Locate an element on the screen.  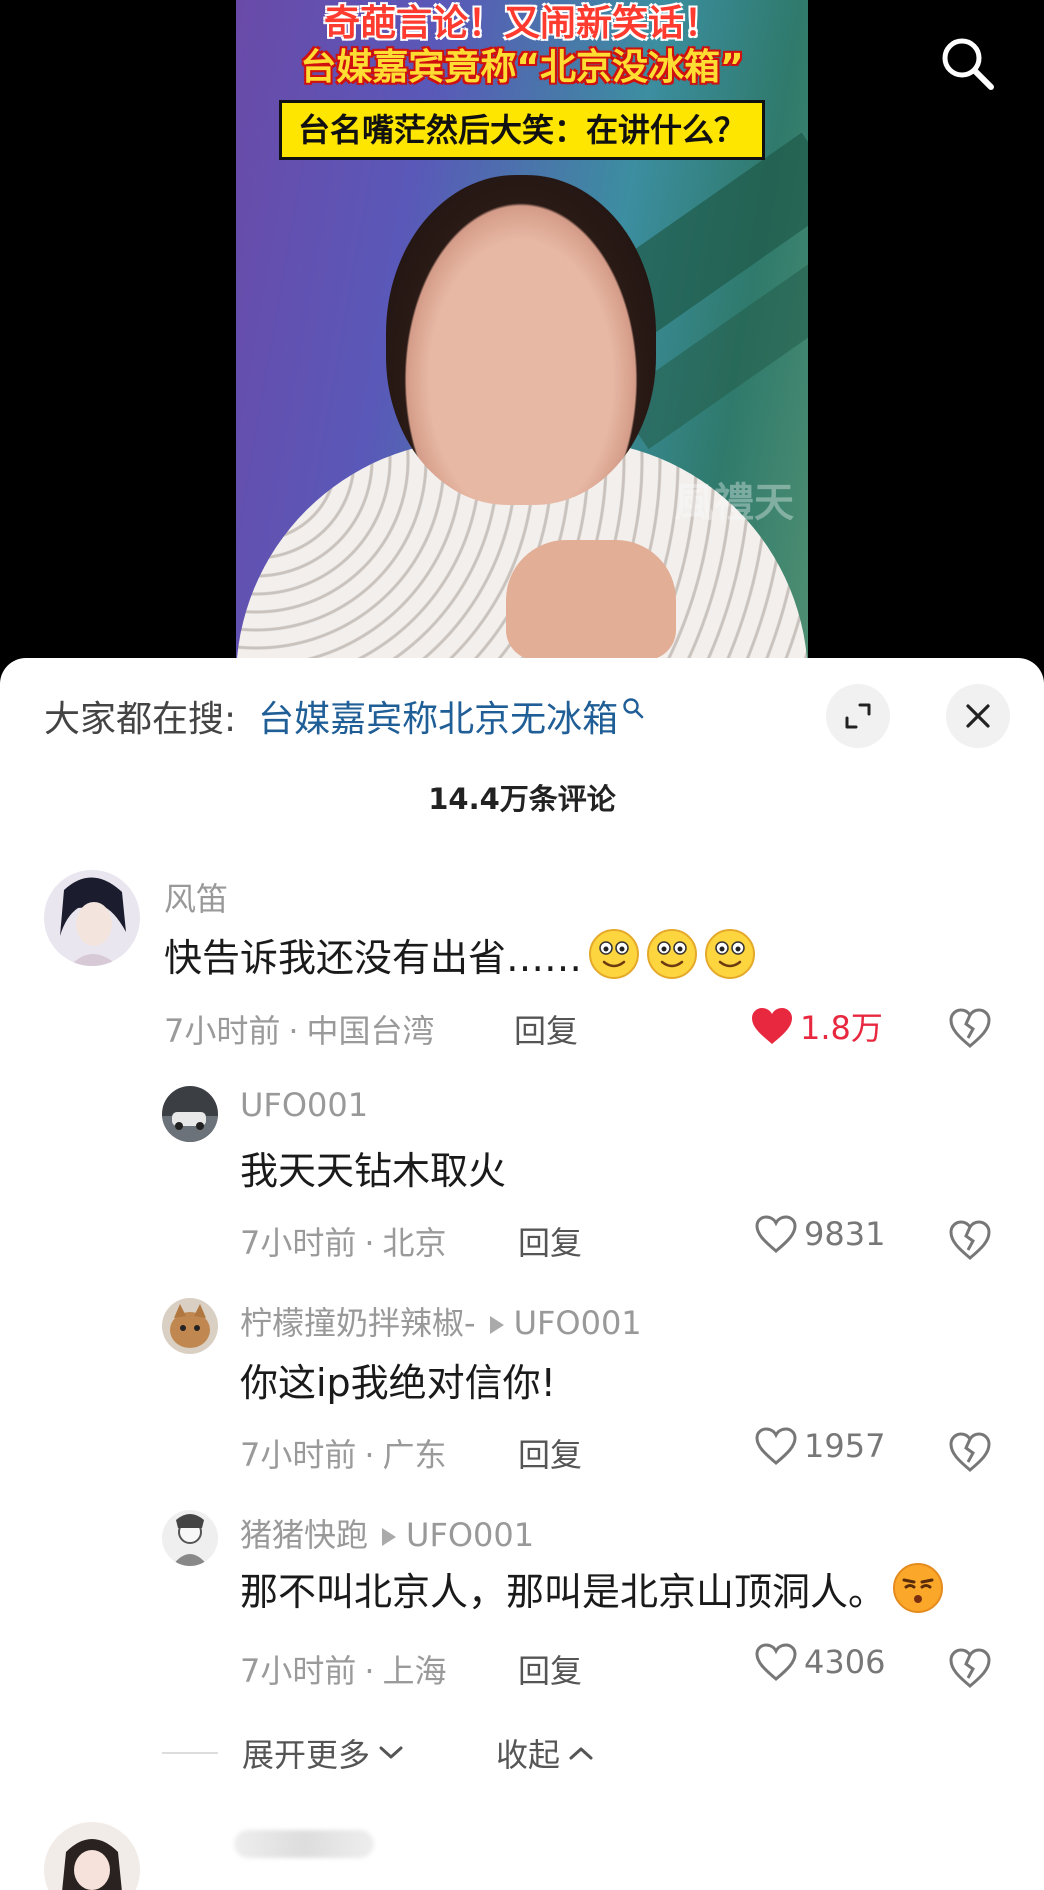
close-icon is located at coordinates (978, 716).